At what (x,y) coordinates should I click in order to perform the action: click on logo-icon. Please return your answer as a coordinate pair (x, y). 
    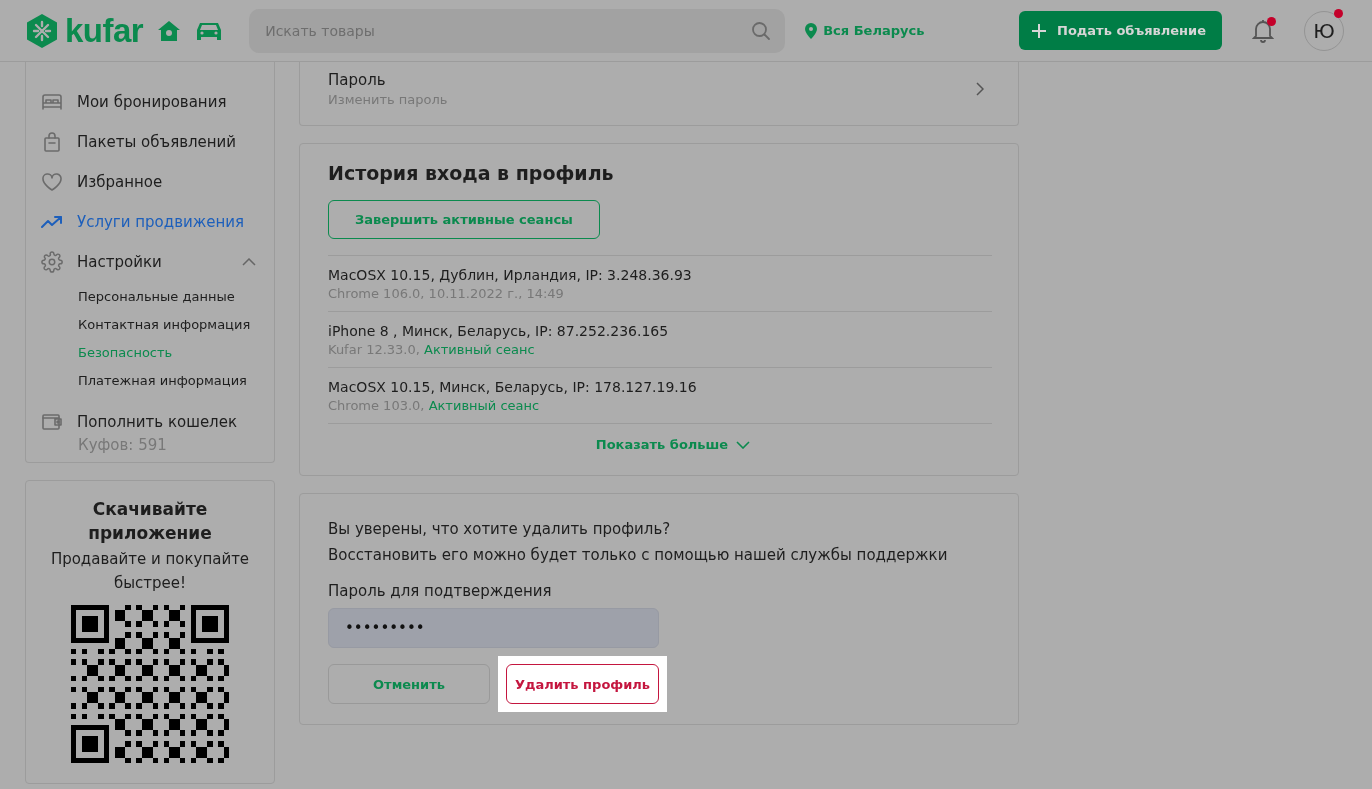
    Looking at the image, I should click on (42, 30).